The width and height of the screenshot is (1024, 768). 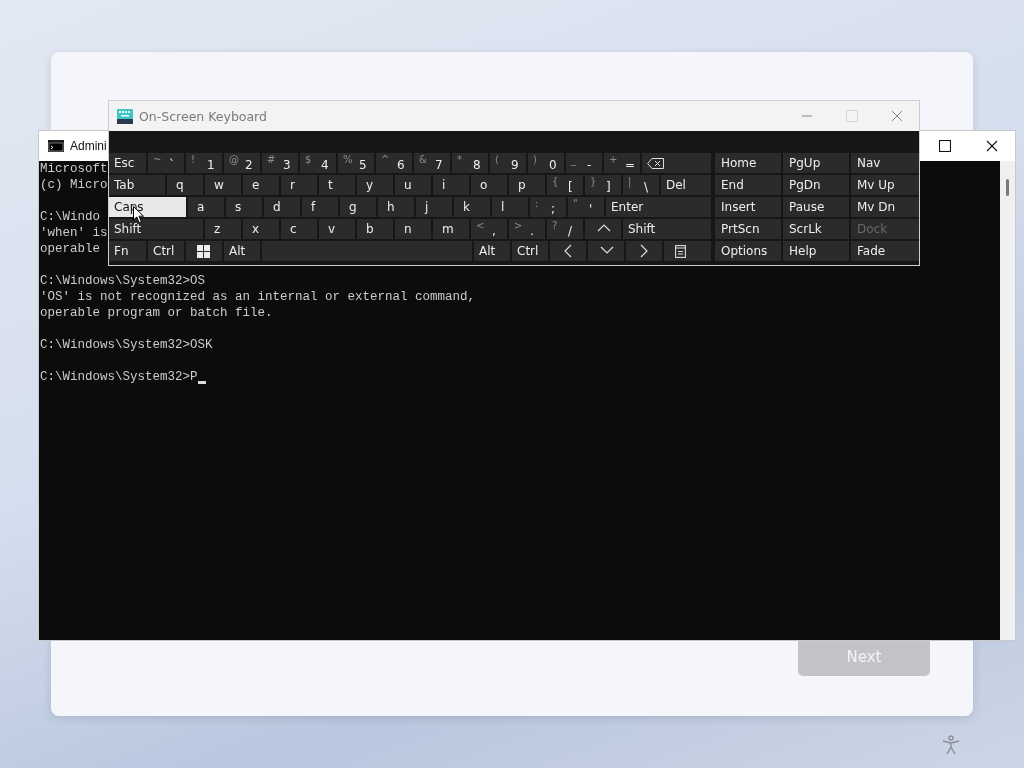 I want to click on keyboard-key: Mv Dn, so click(x=885, y=207).